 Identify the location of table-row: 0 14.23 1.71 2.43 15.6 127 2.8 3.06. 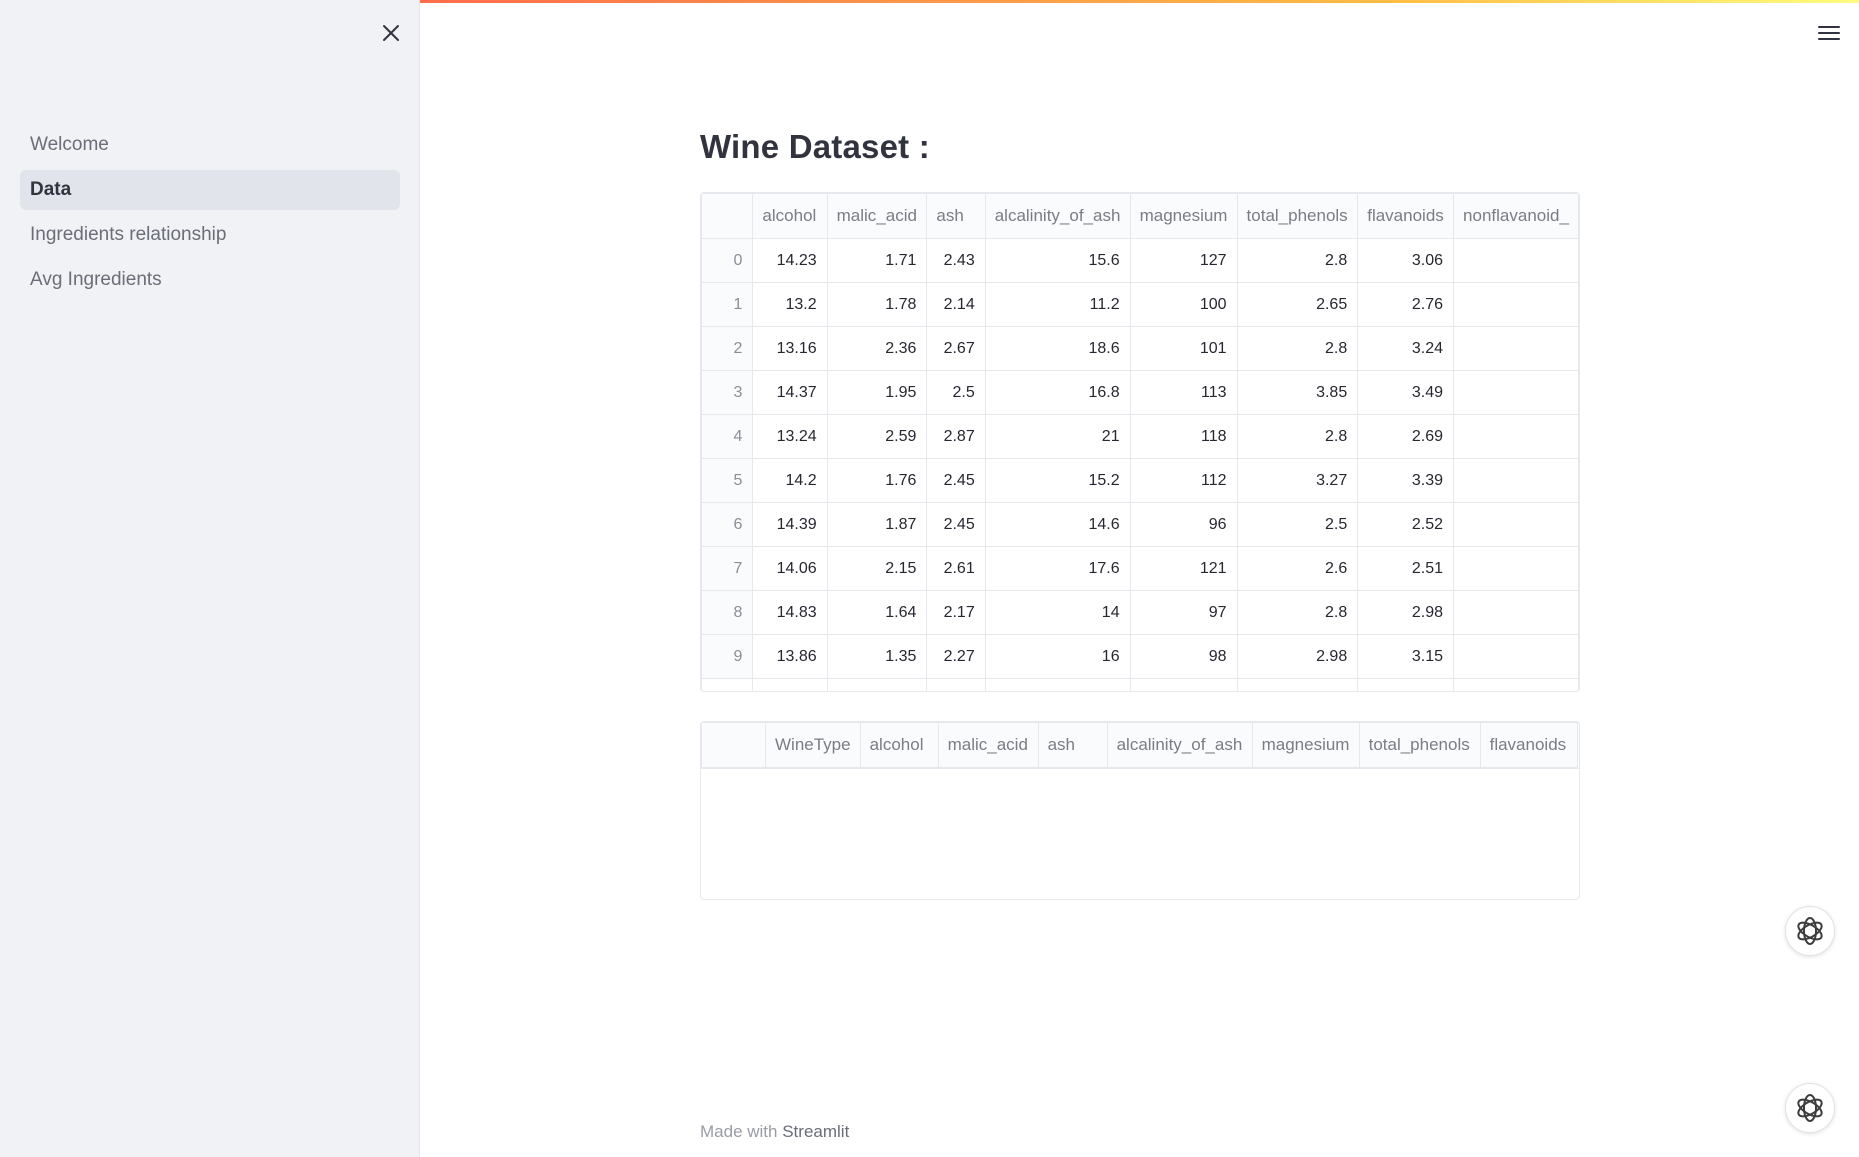
(1140, 260).